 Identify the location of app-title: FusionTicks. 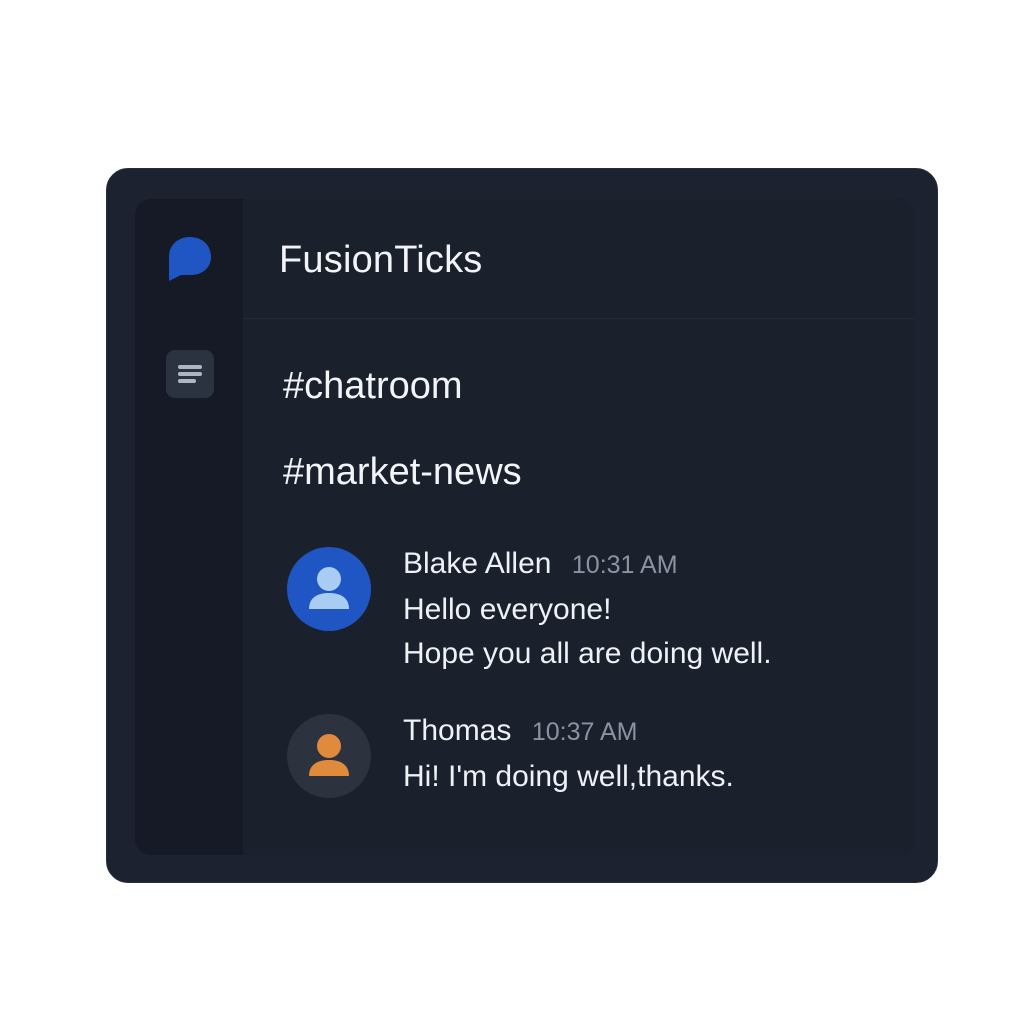
(381, 260).